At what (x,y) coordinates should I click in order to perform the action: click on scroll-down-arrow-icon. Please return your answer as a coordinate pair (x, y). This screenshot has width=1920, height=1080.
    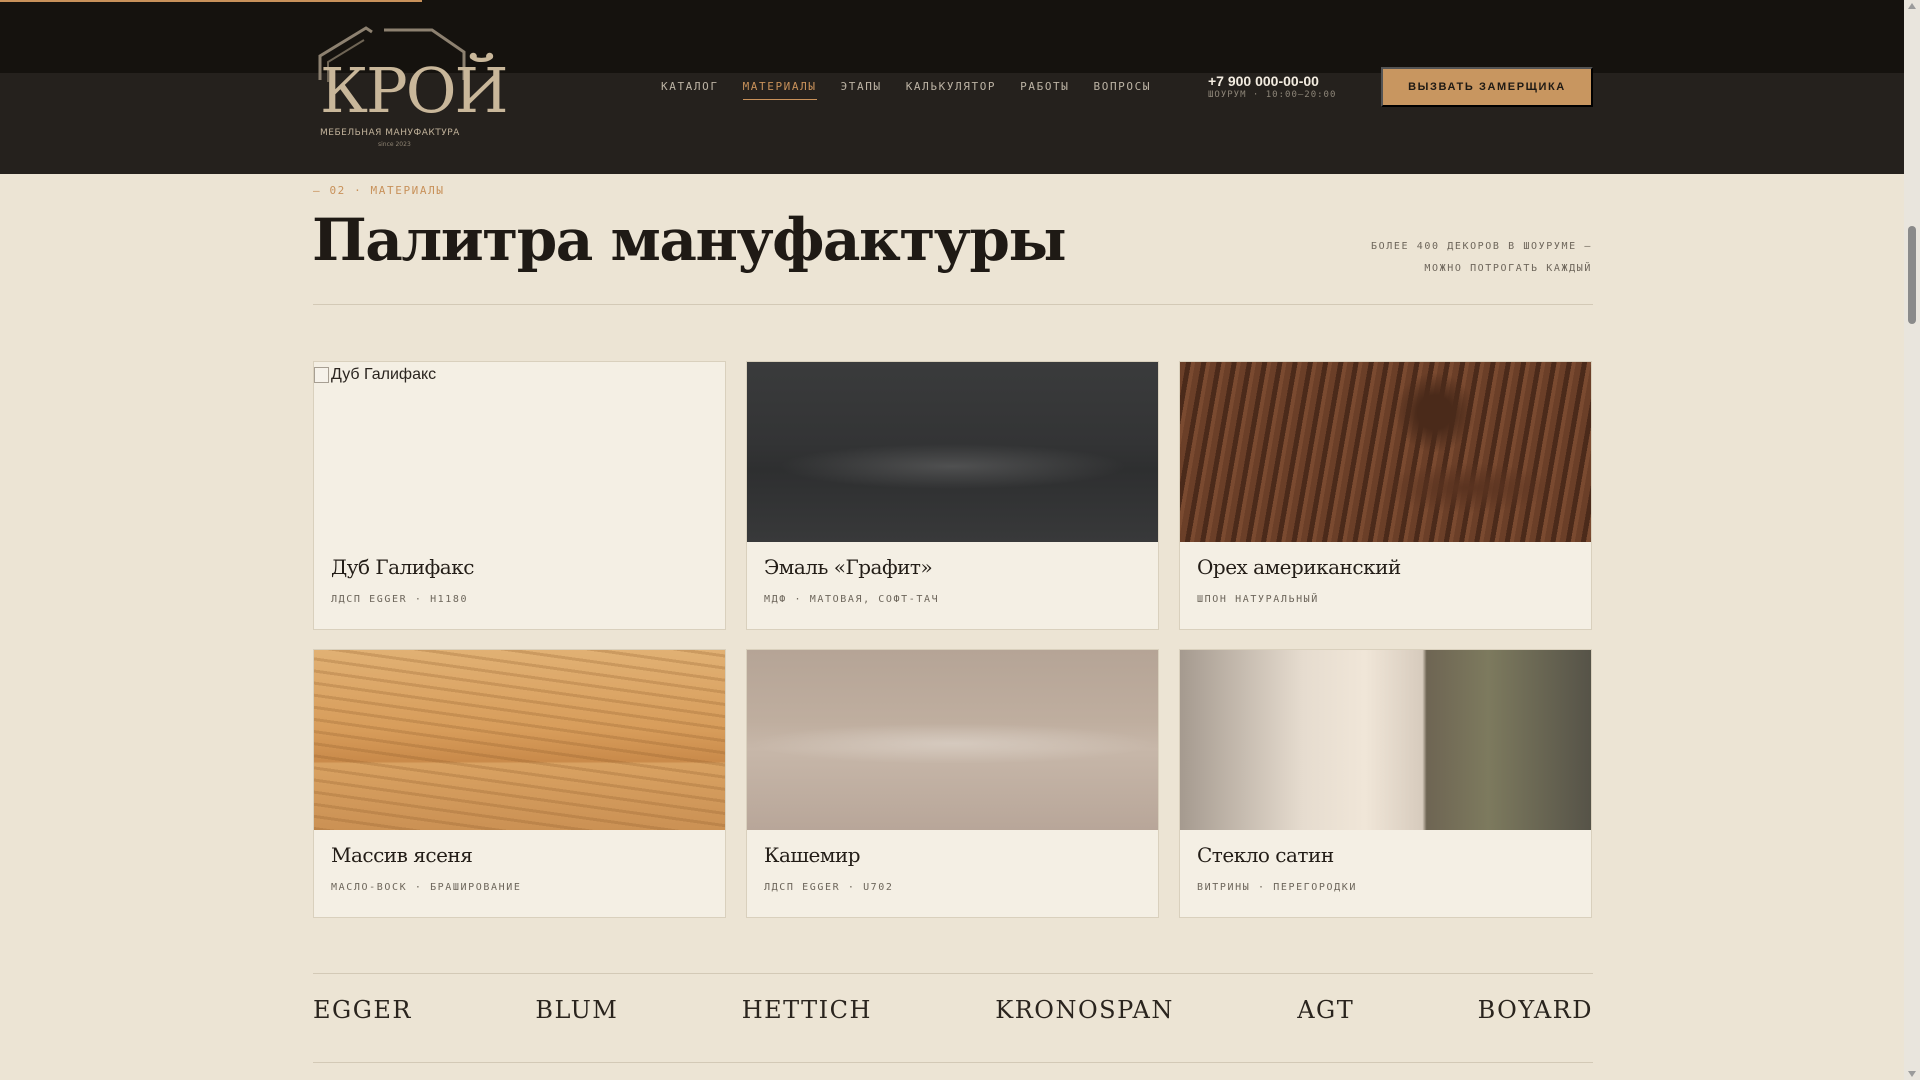
    Looking at the image, I should click on (1912, 1074).